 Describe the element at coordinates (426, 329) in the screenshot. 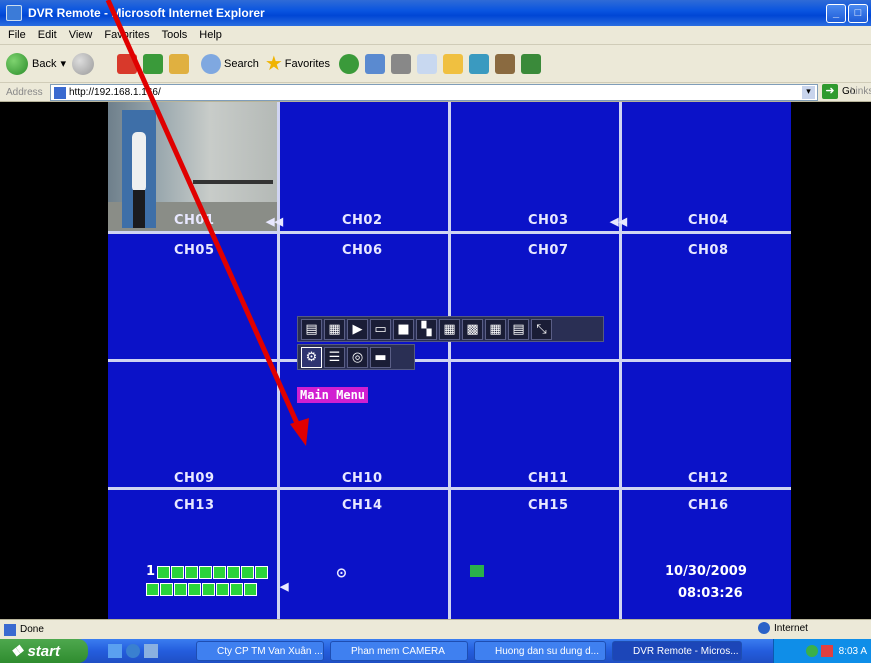

I see `layout-4-icon: ▚` at that location.